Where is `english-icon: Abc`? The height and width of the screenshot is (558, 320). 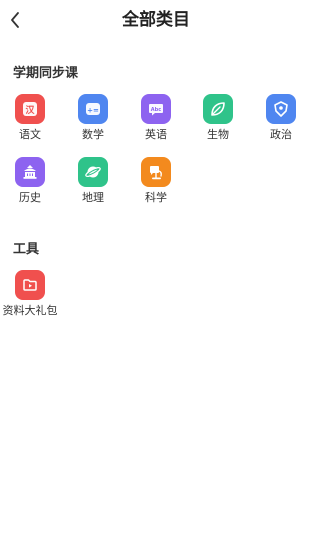 english-icon: Abc is located at coordinates (156, 110).